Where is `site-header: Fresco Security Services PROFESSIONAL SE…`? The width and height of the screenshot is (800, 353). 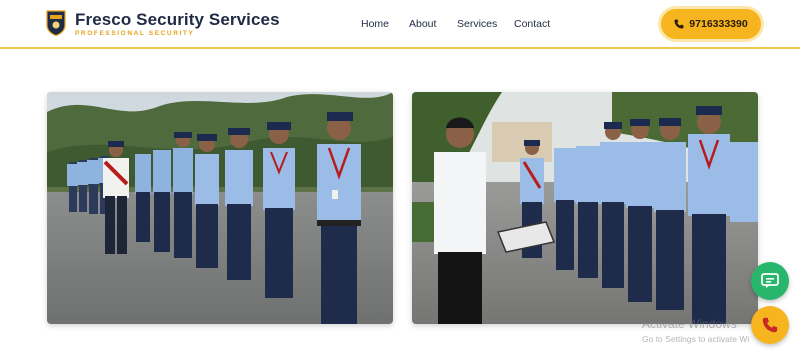 site-header: Fresco Security Services PROFESSIONAL SE… is located at coordinates (400, 24).